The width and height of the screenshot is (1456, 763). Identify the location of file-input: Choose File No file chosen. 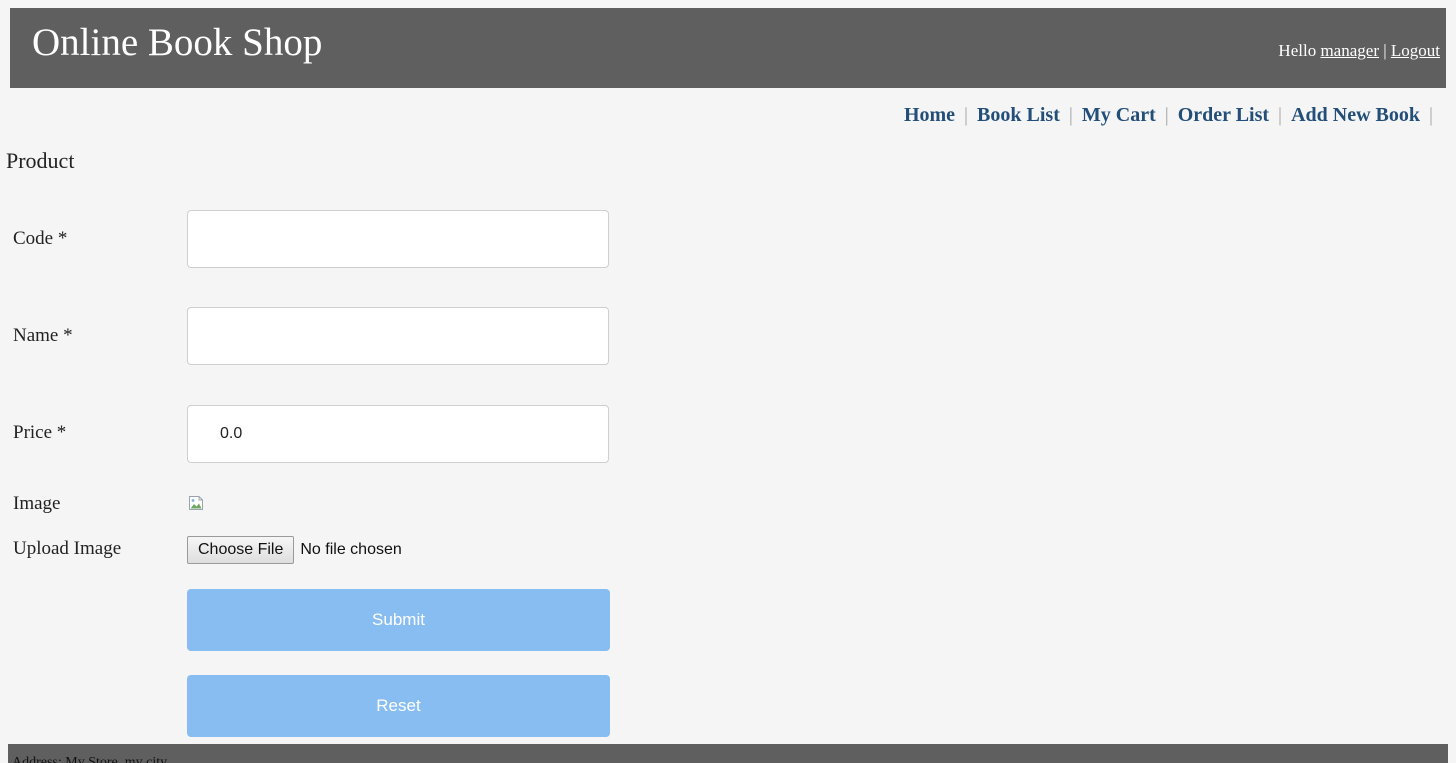
(294, 550).